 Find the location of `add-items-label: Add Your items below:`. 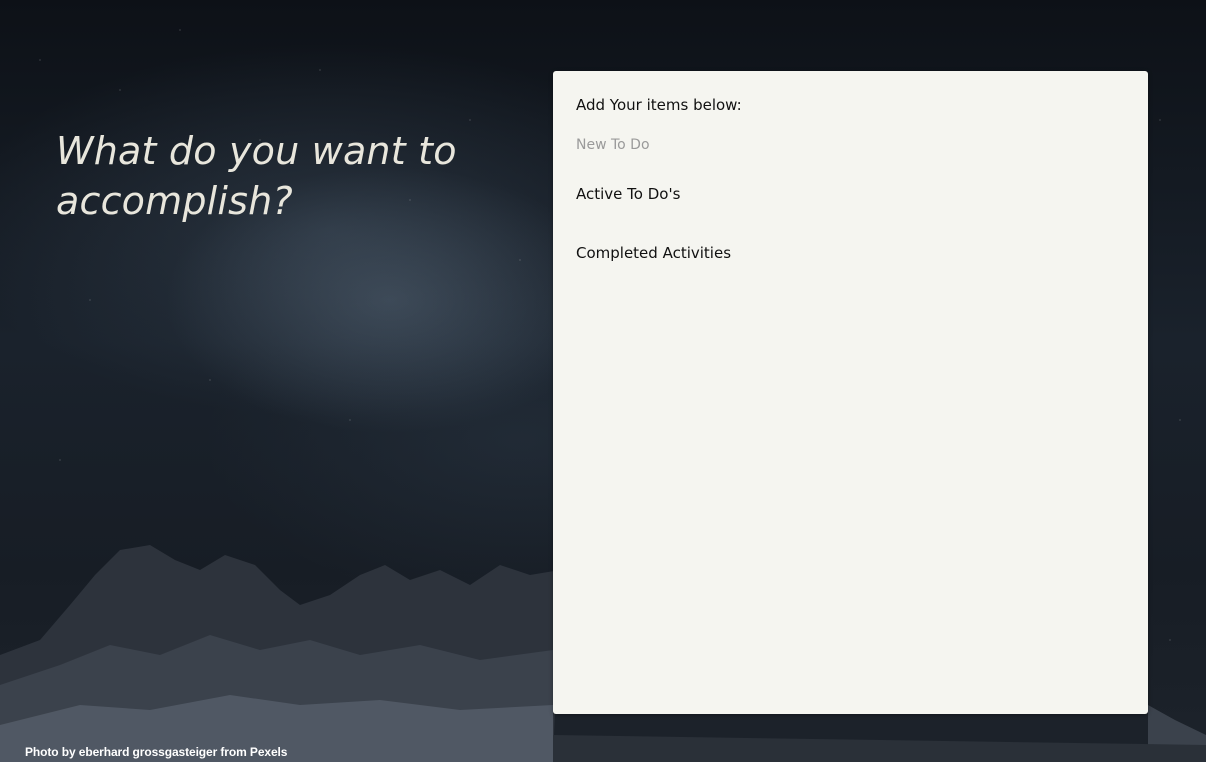

add-items-label: Add Your items below: is located at coordinates (659, 105).